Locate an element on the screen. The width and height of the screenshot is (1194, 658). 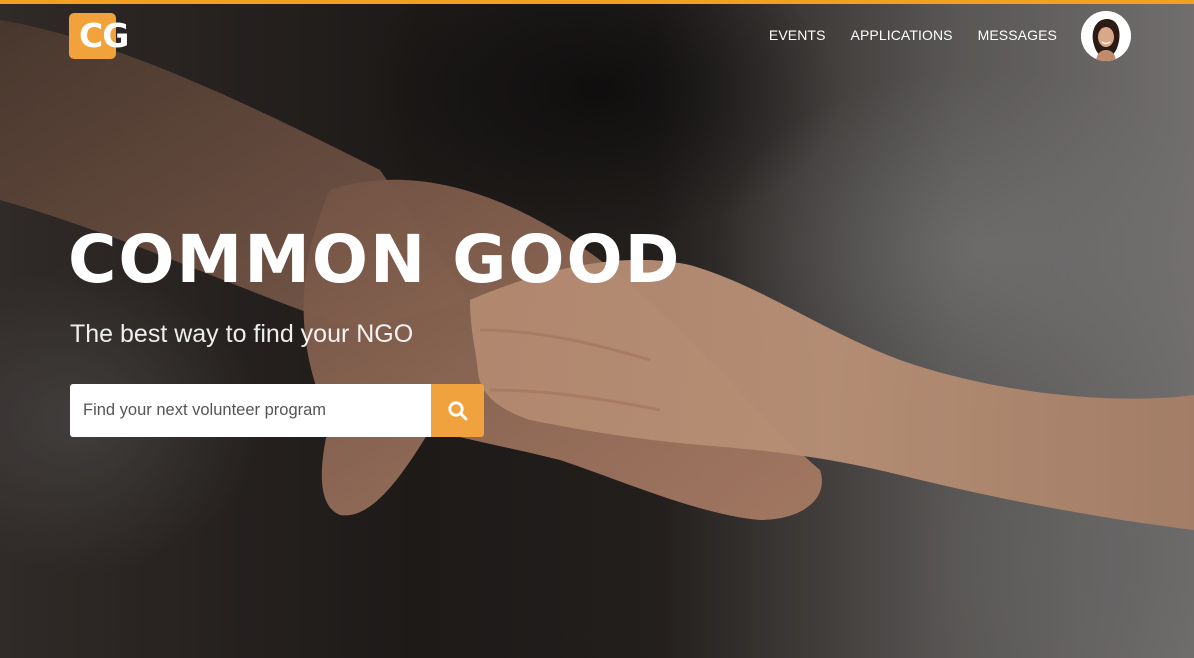
main-nav: EVENTS APPLICATIONS MESSAGES is located at coordinates (913, 35).